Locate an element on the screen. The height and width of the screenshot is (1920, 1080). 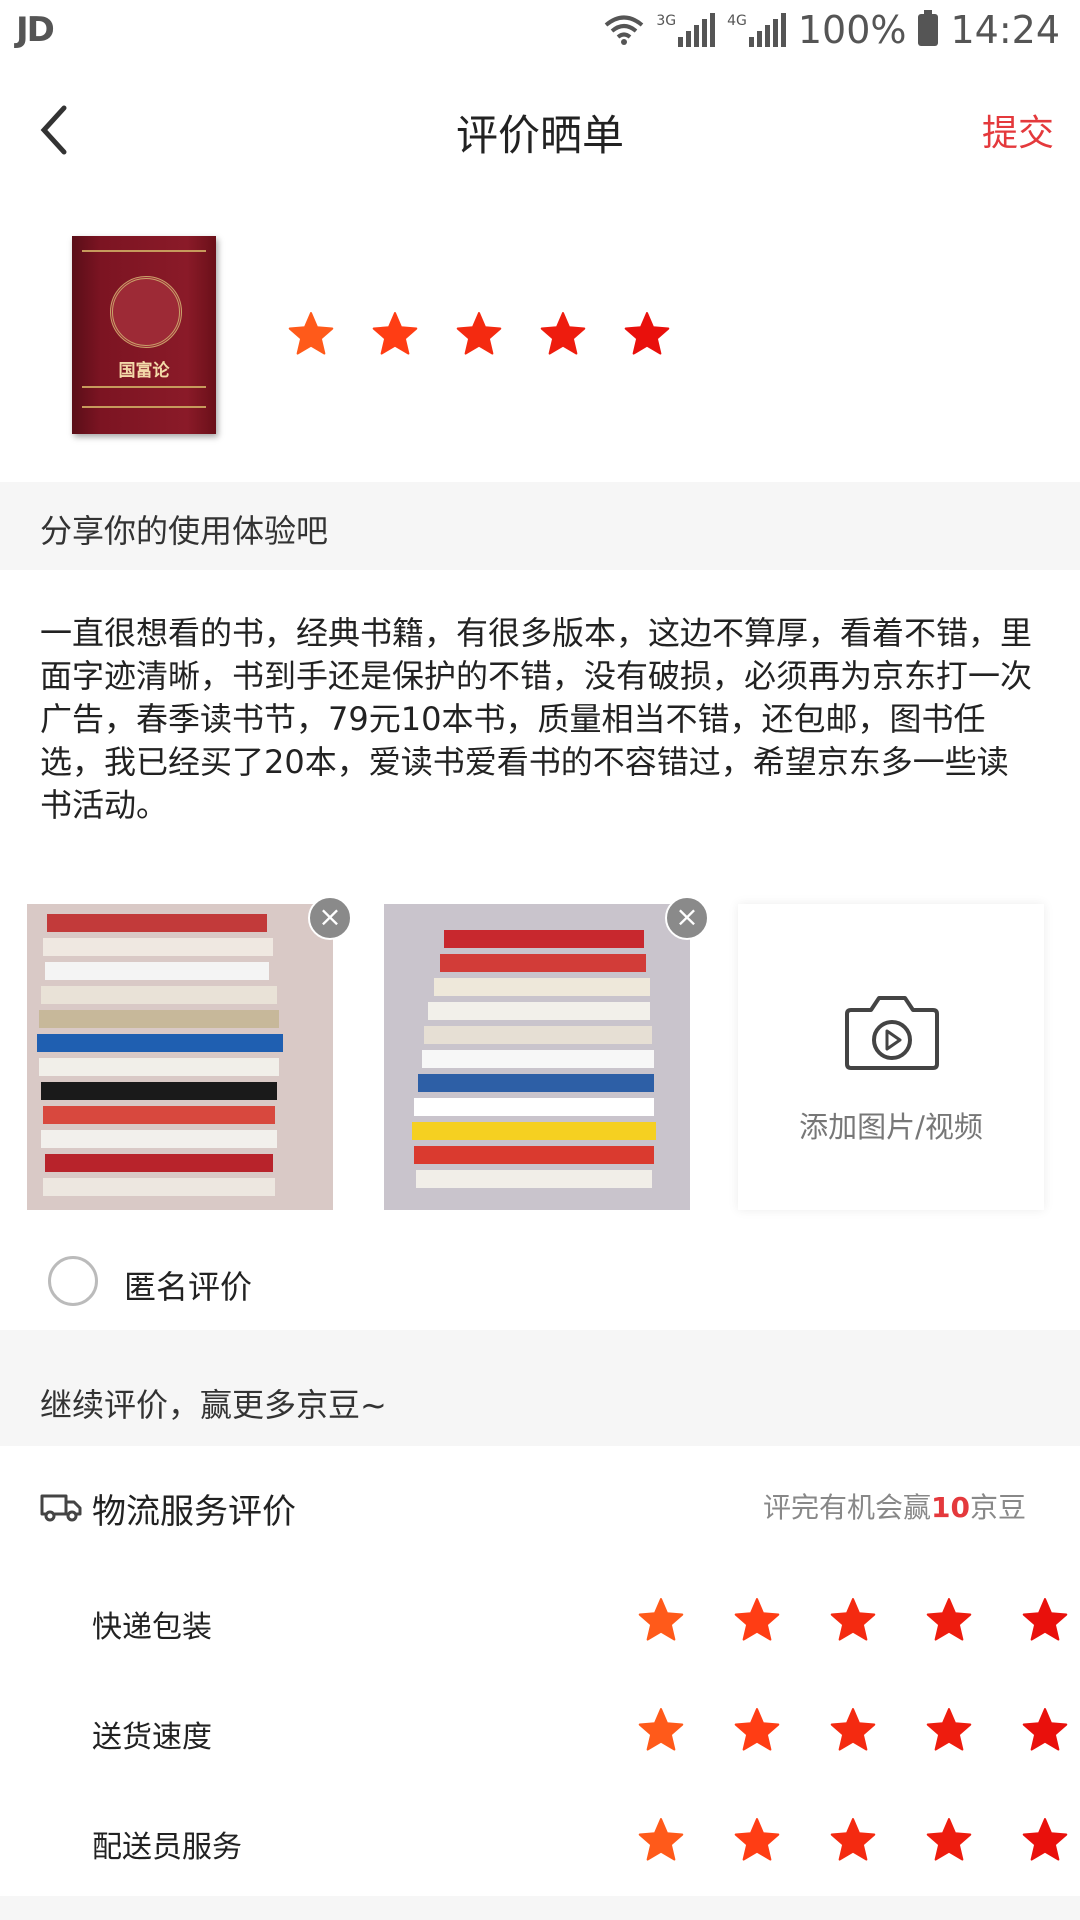
page-title: 评价晒单 is located at coordinates (539, 135).